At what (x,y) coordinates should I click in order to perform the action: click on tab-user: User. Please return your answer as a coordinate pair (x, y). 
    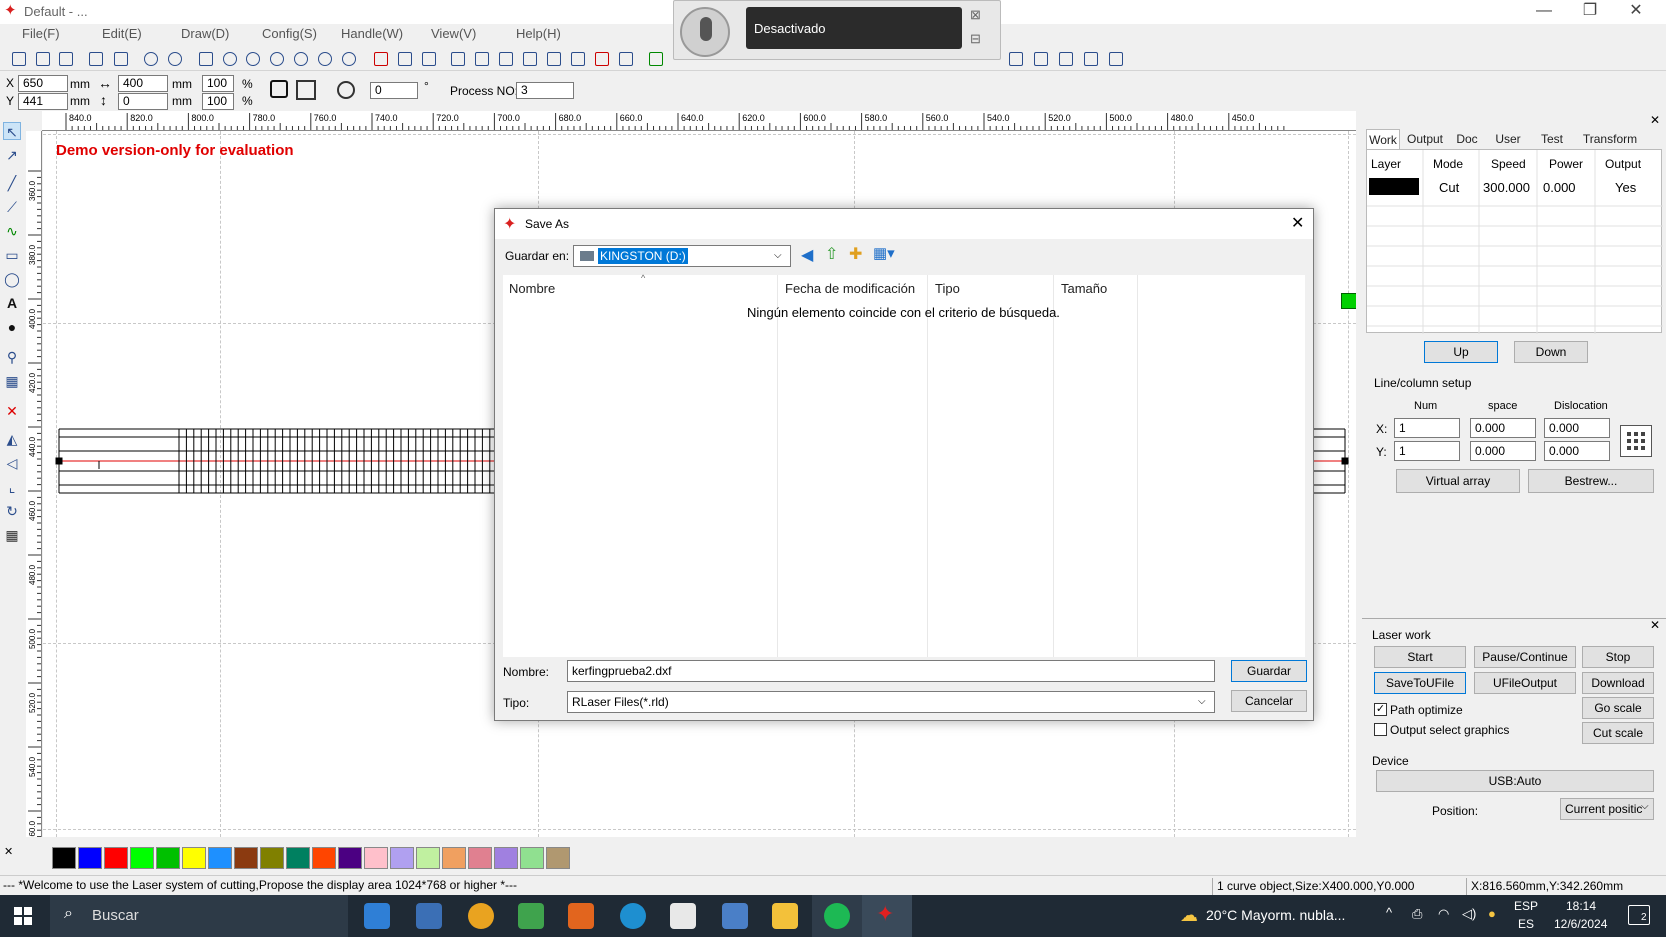
    Looking at the image, I should click on (1508, 139).